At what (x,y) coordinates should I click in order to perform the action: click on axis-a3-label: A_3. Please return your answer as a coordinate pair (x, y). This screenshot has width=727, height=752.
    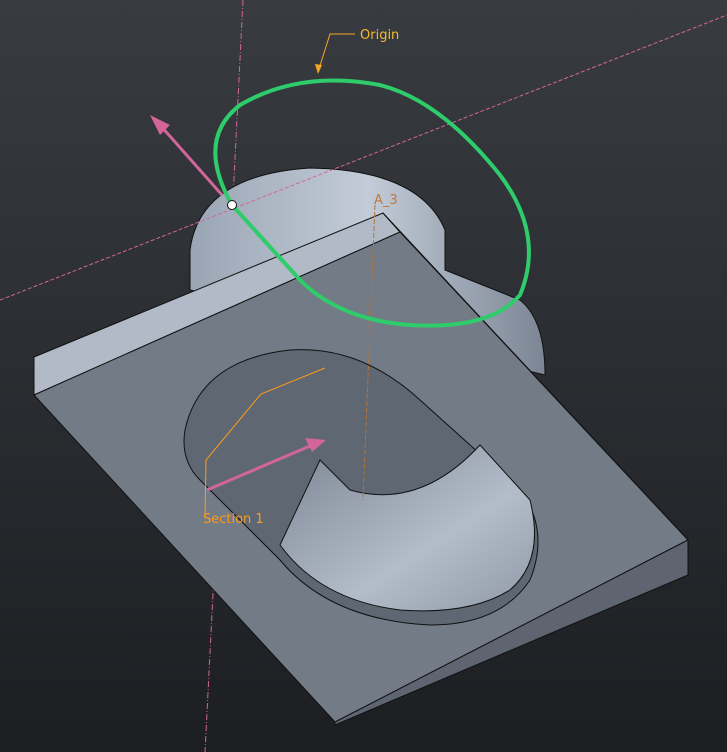
    Looking at the image, I should click on (386, 200).